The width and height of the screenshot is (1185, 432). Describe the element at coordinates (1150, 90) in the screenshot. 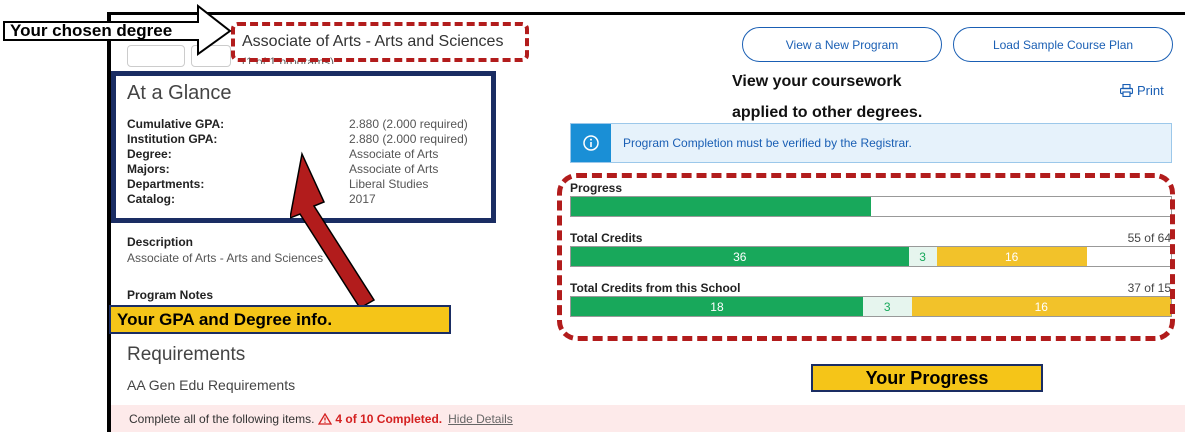

I see `print-label: Print` at that location.